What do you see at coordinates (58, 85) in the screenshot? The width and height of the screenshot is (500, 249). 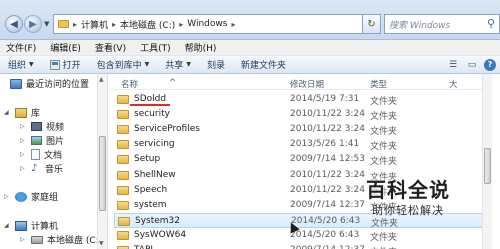 I see `nav-item-label: 最近访问的位置` at bounding box center [58, 85].